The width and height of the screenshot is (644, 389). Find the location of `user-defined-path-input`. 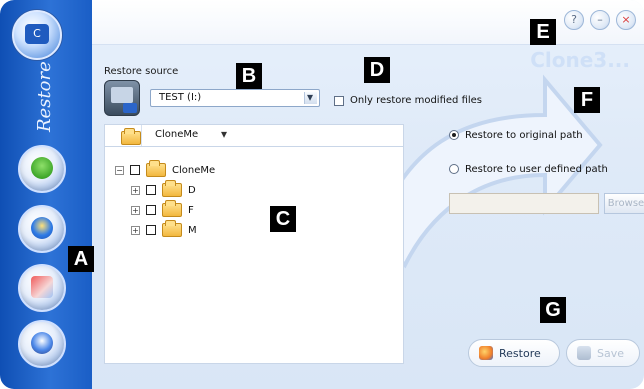

user-defined-path-input is located at coordinates (524, 203).